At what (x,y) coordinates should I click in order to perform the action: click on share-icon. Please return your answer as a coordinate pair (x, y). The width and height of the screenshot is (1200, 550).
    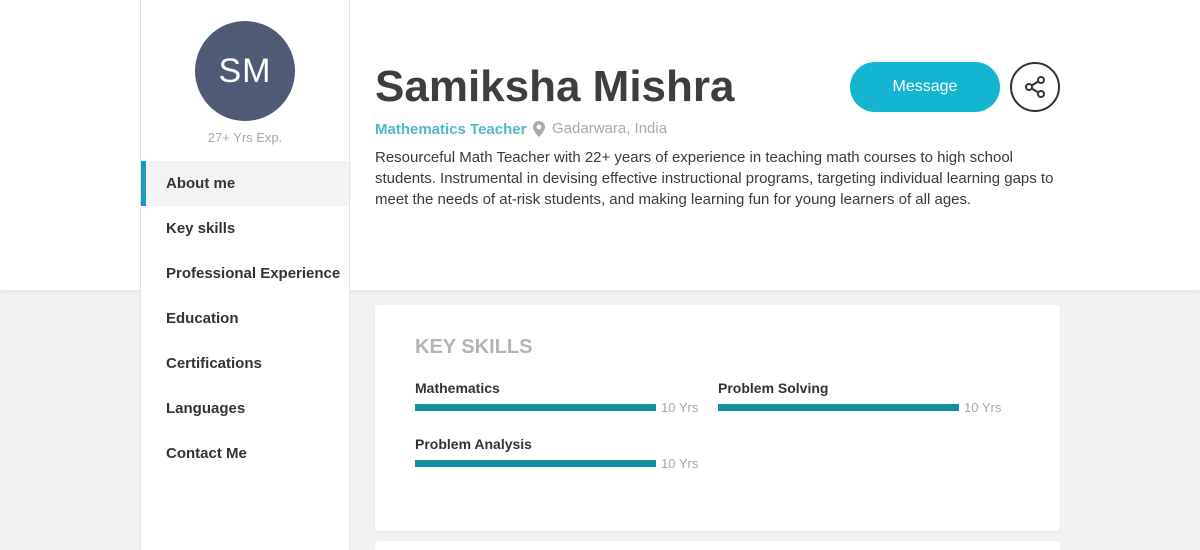
    Looking at the image, I should click on (1035, 87).